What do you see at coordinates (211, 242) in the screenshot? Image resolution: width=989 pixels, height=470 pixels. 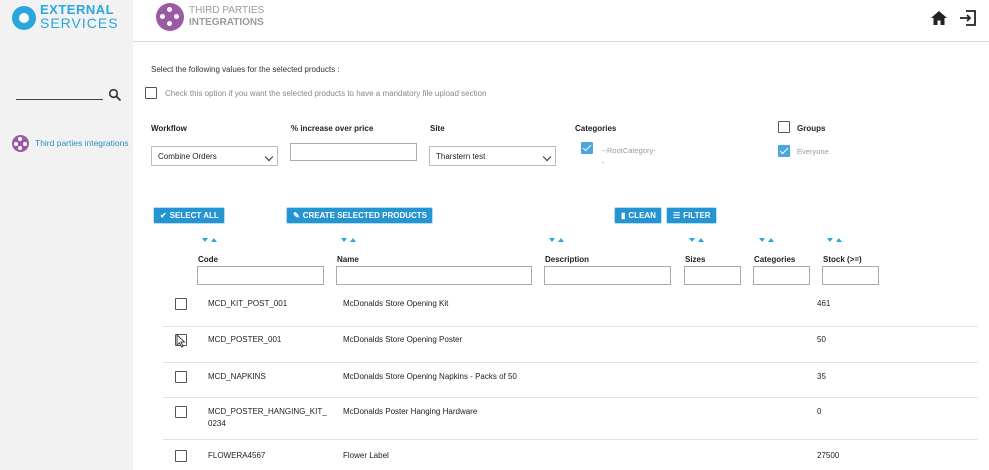 I see `sort-code-icon` at bounding box center [211, 242].